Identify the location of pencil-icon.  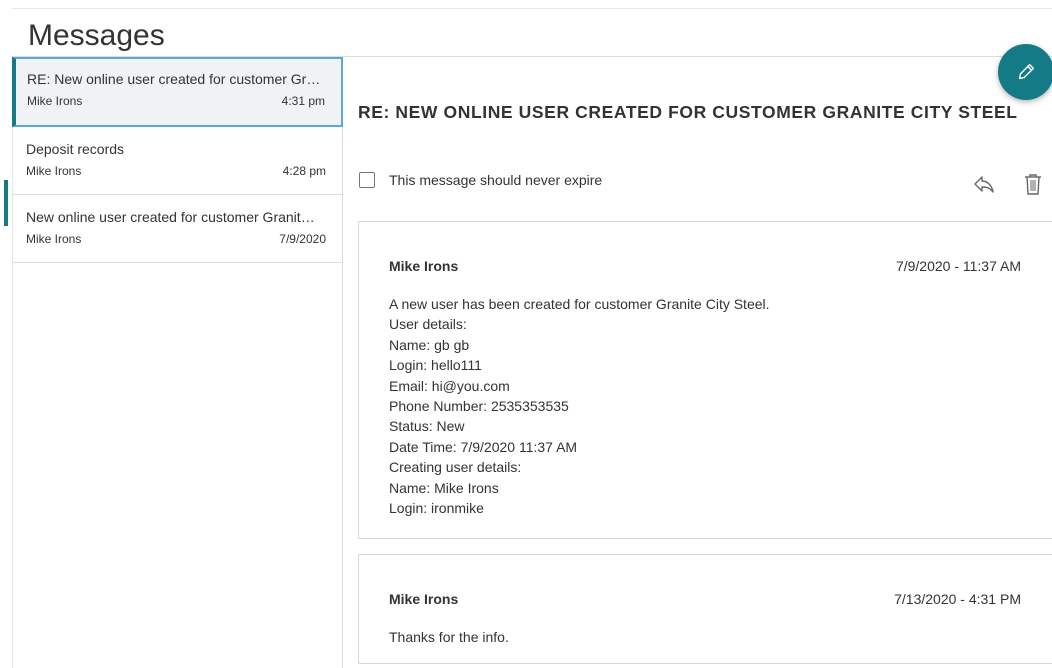
(1026, 71).